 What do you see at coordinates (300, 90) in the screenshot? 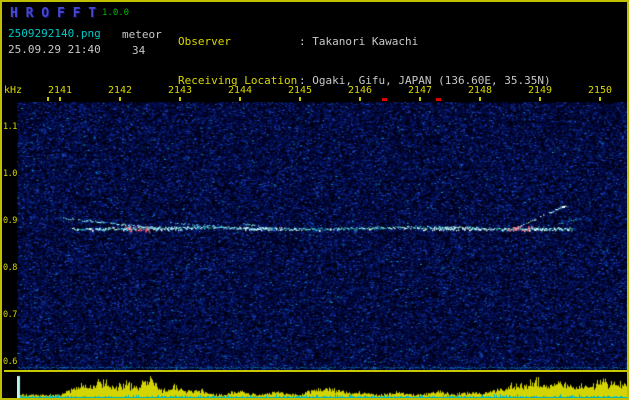
I see `x-tick-label: 2145` at bounding box center [300, 90].